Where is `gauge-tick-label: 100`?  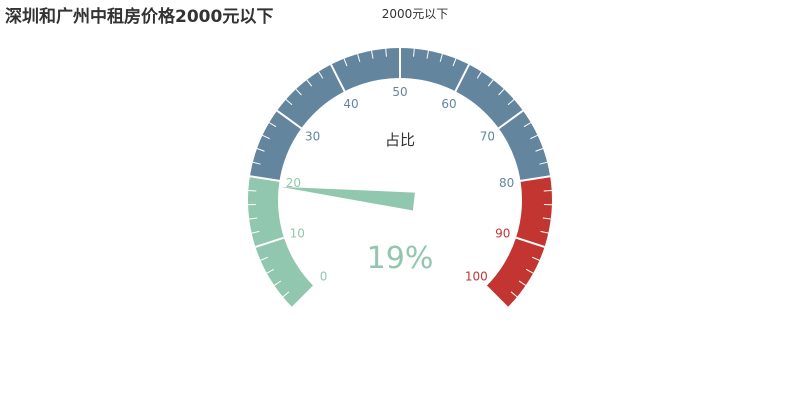 gauge-tick-label: 100 is located at coordinates (476, 276).